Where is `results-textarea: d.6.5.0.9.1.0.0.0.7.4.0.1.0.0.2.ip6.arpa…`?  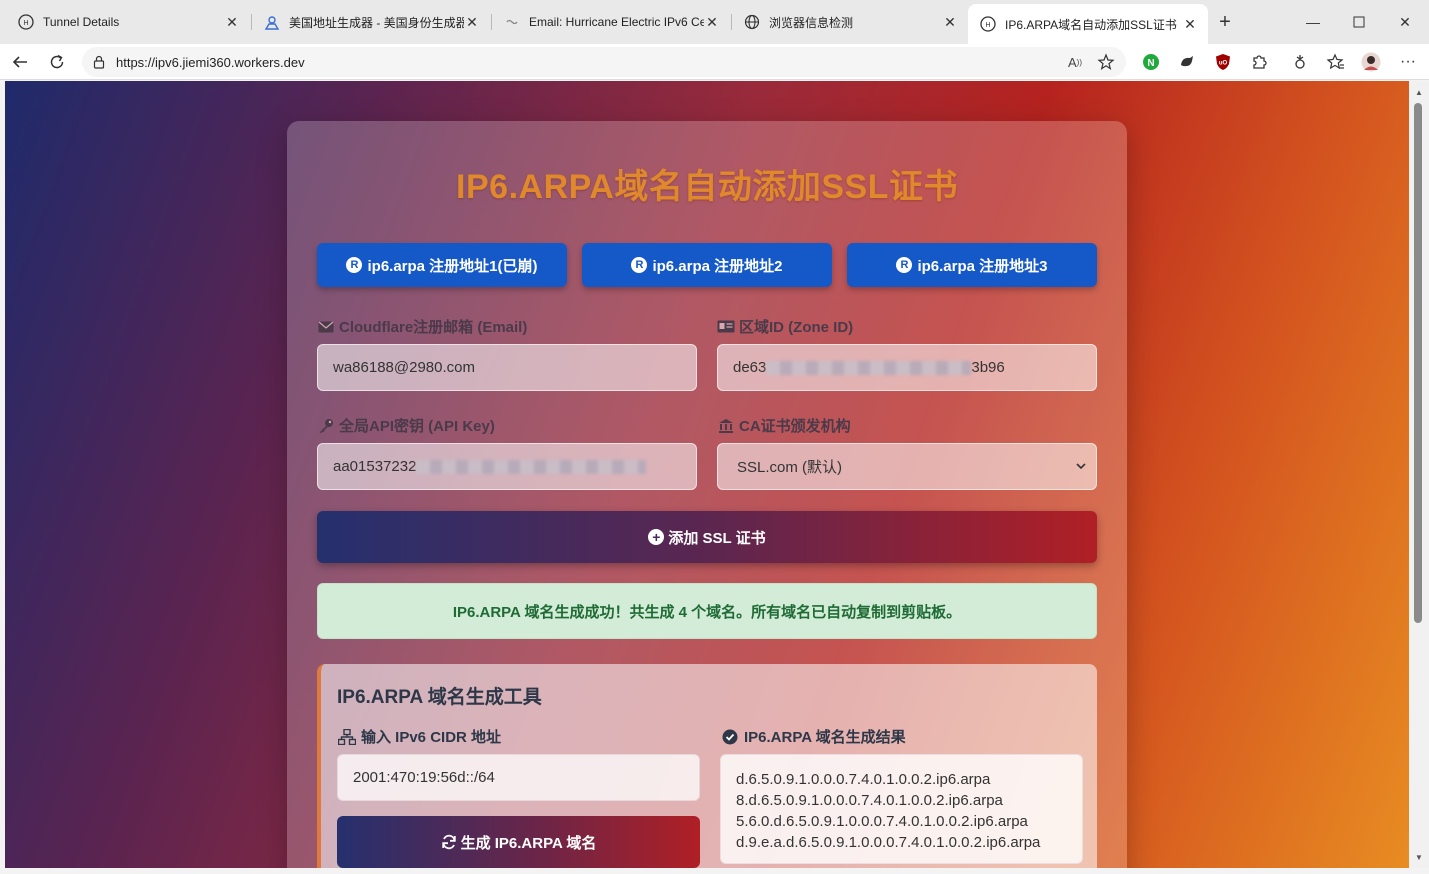 results-textarea: d.6.5.0.9.1.0.0.0.7.4.0.1.0.0.2.ip6.arpa… is located at coordinates (901, 809).